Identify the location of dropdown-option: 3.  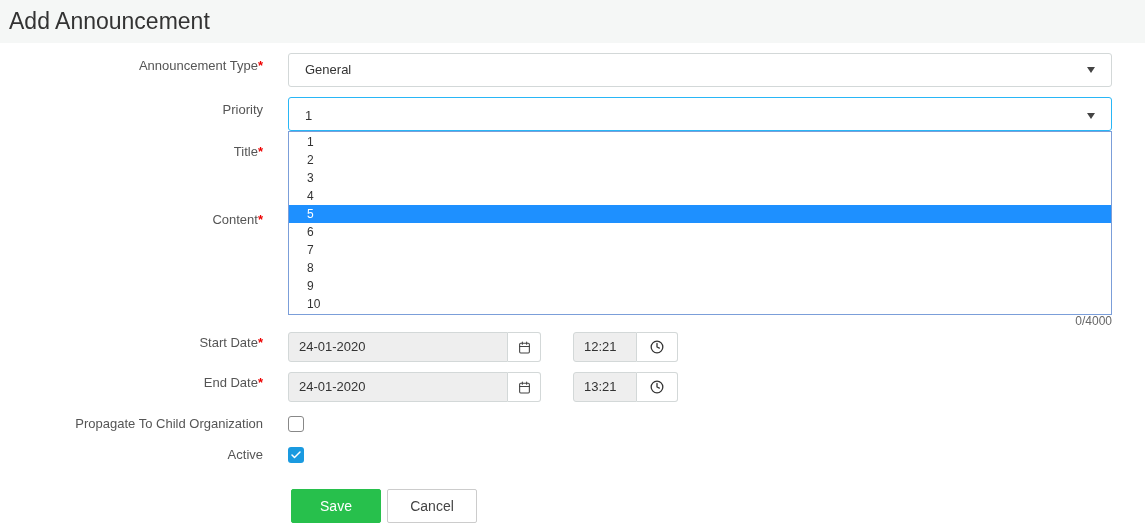
(700, 178).